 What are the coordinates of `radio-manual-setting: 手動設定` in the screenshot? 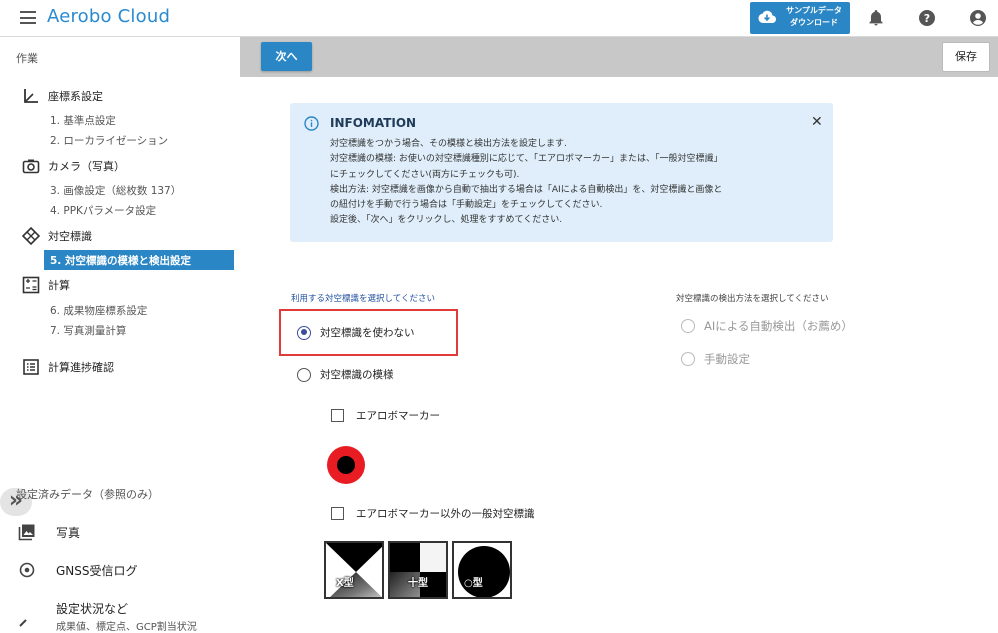 It's located at (715, 359).